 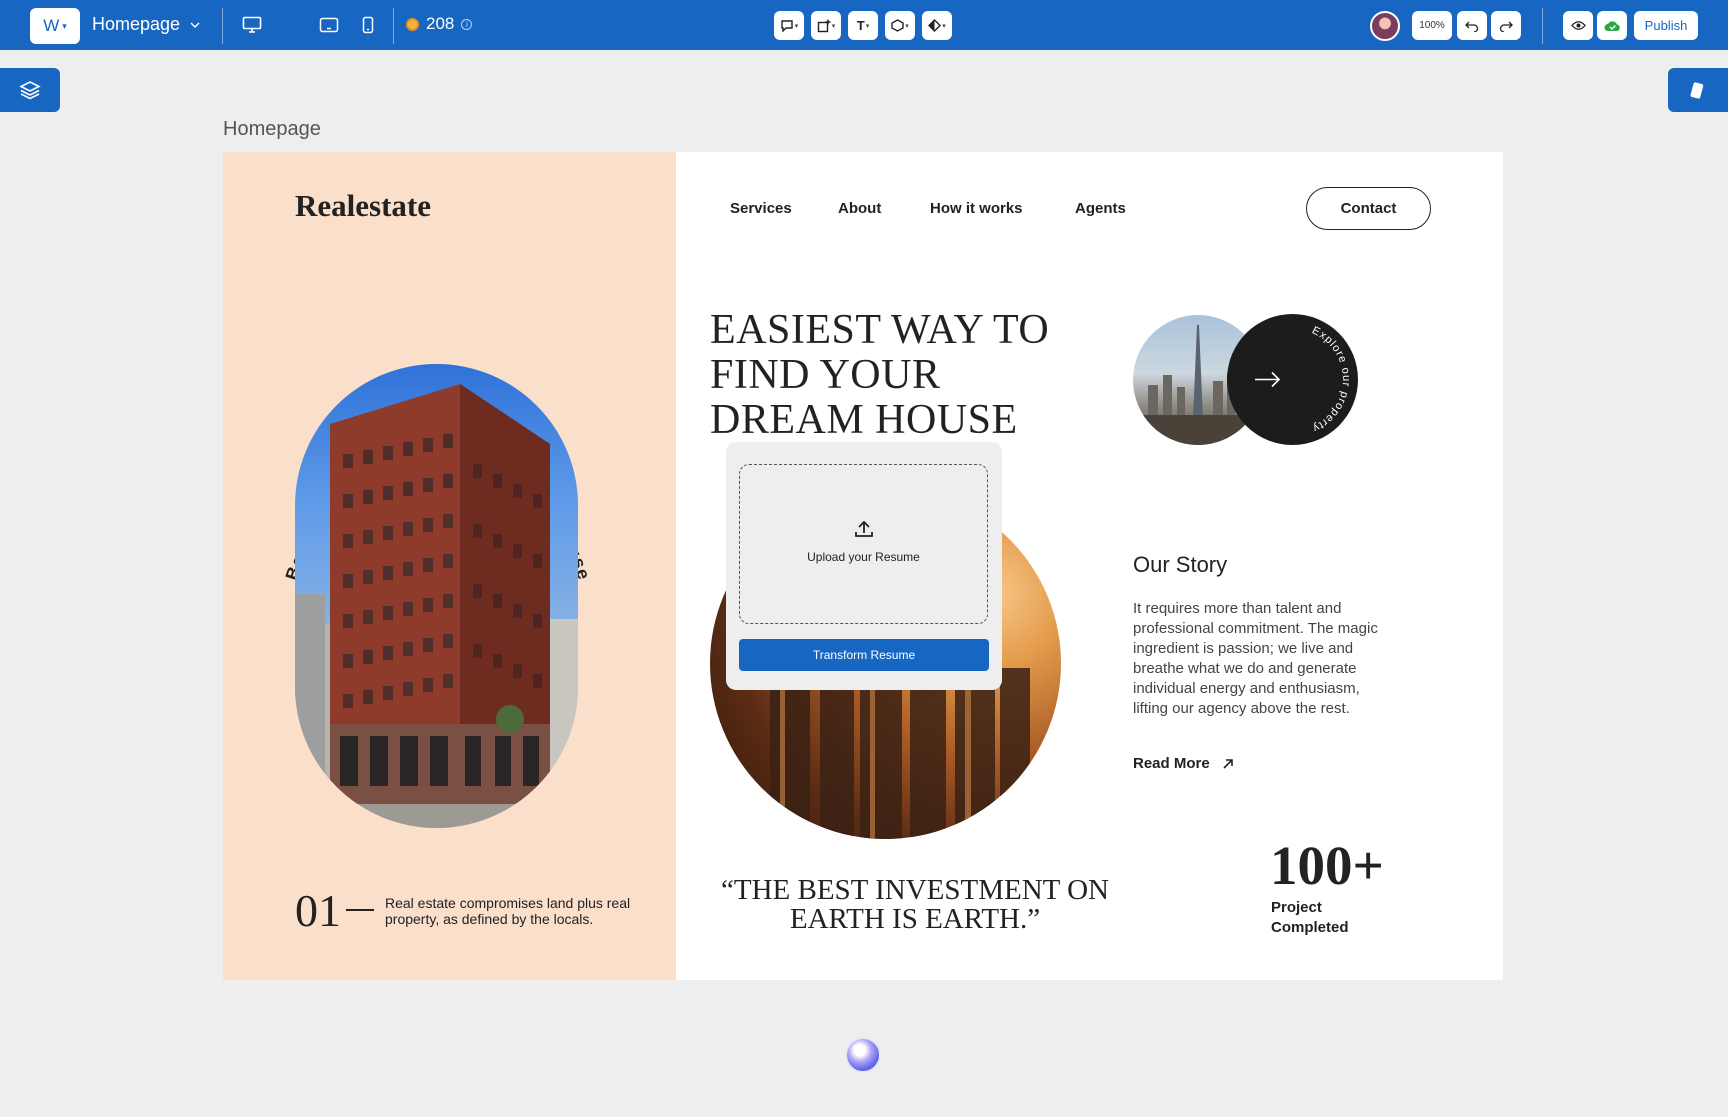 I want to click on number-dash, so click(x=360, y=910).